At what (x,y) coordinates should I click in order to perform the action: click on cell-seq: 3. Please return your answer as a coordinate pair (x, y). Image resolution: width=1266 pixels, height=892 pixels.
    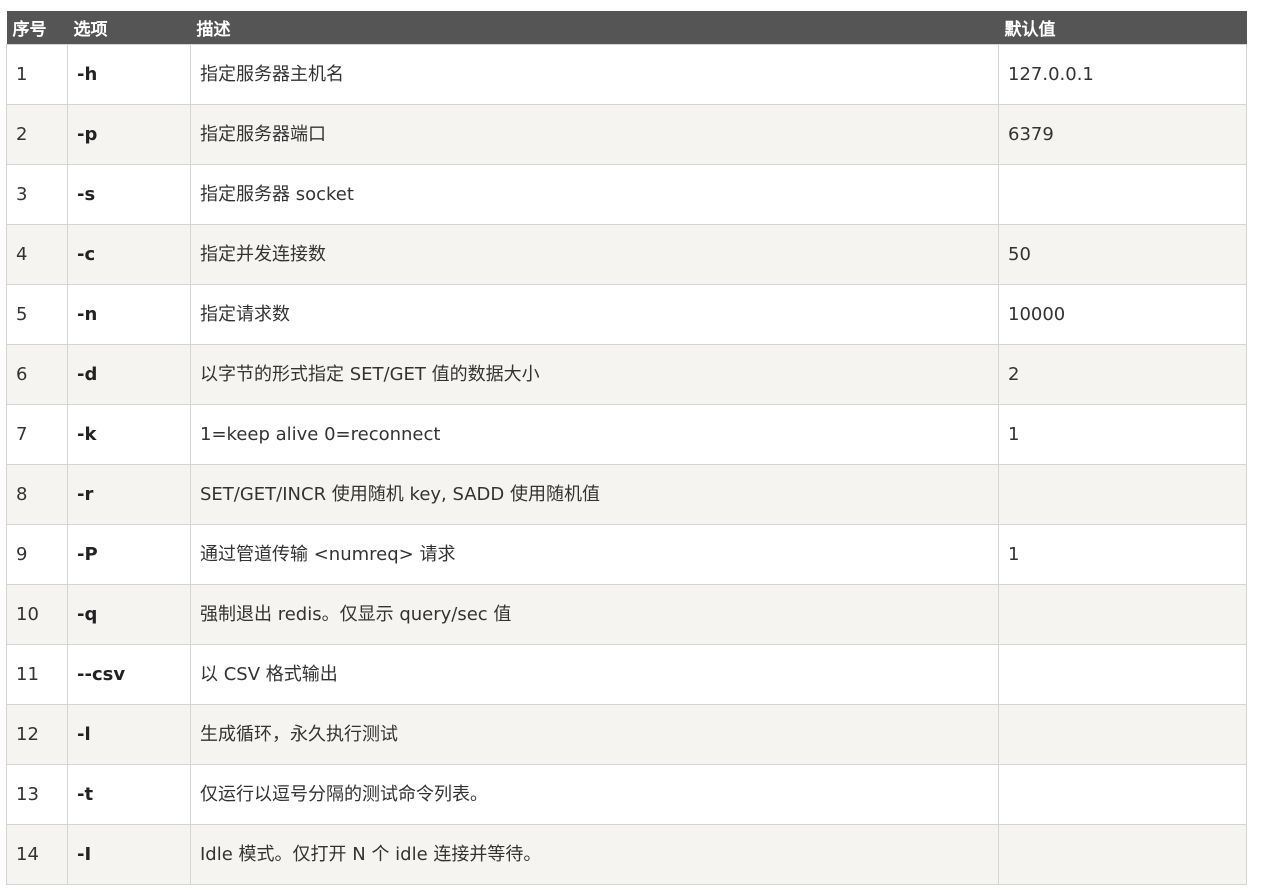
    Looking at the image, I should click on (37, 194).